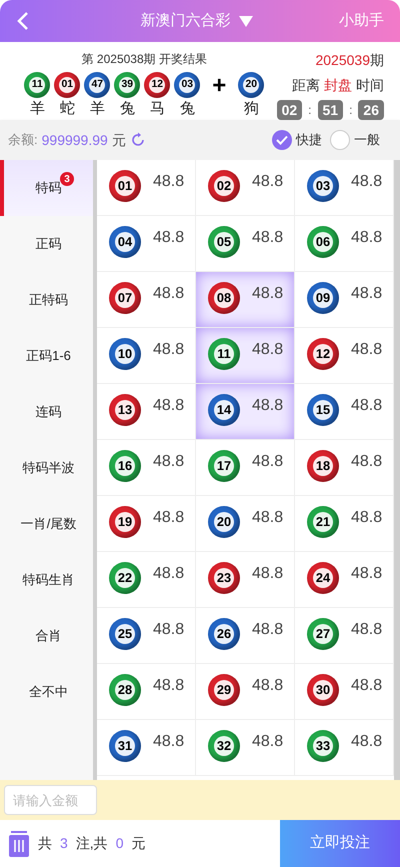 Image resolution: width=400 pixels, height=867 pixels. Describe the element at coordinates (46, 580) in the screenshot. I see `category-tab: 特码生肖` at that location.